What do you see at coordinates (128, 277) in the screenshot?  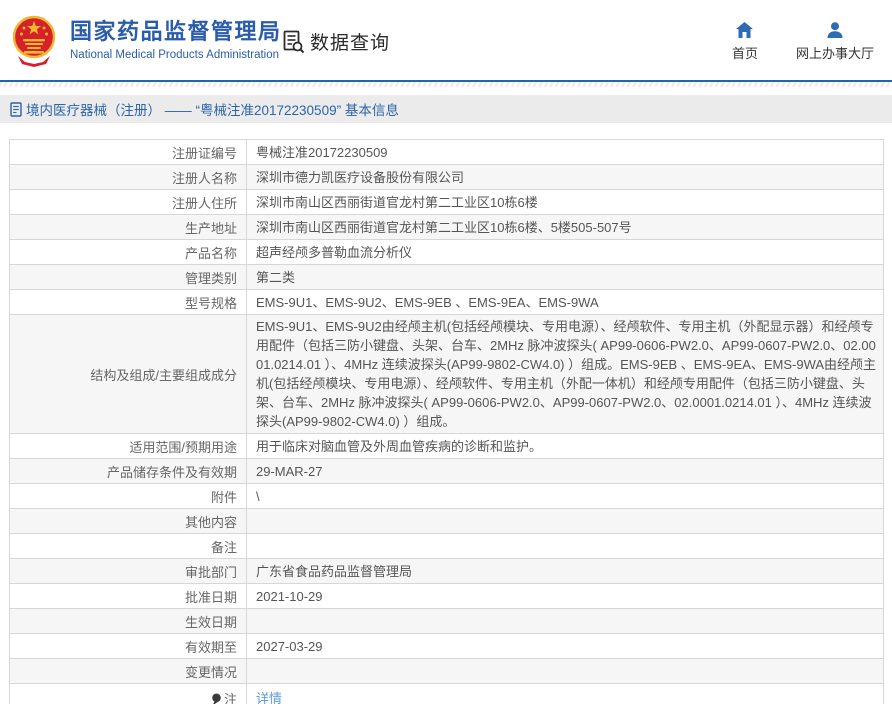 I see `row-label: 管理类别` at bounding box center [128, 277].